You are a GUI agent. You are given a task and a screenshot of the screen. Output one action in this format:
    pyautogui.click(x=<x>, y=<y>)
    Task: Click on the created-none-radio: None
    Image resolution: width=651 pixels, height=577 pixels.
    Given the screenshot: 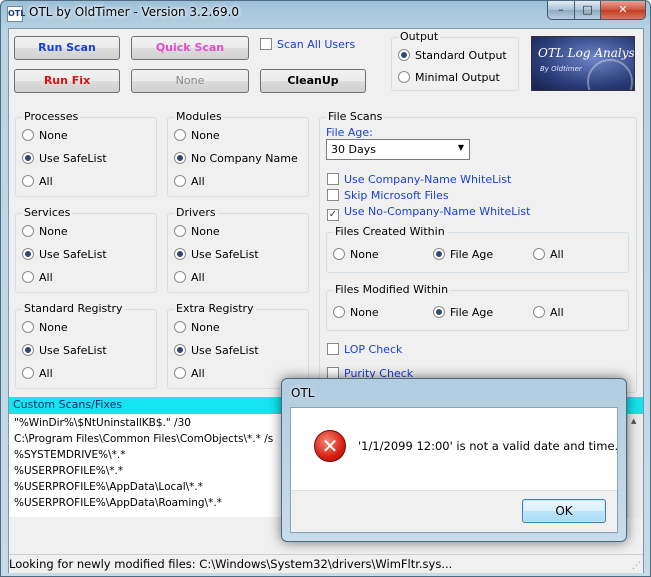 What is the action you would take?
    pyautogui.click(x=356, y=254)
    